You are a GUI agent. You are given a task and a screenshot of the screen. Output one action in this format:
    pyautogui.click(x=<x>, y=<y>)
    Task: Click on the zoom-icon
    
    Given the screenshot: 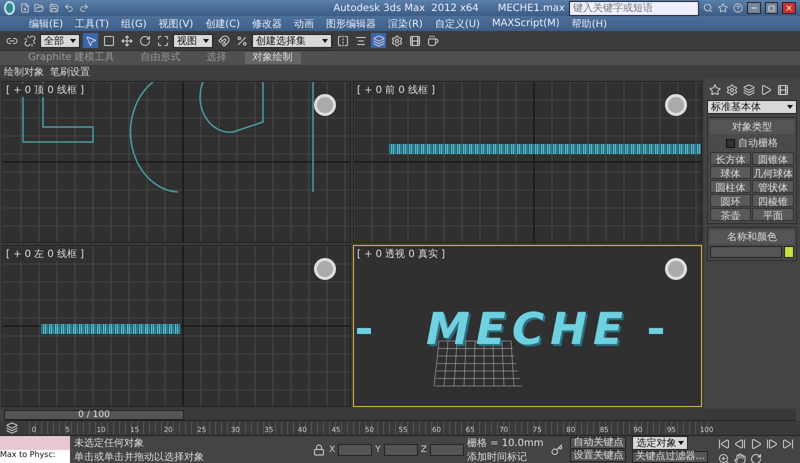 What is the action you would take?
    pyautogui.click(x=723, y=457)
    